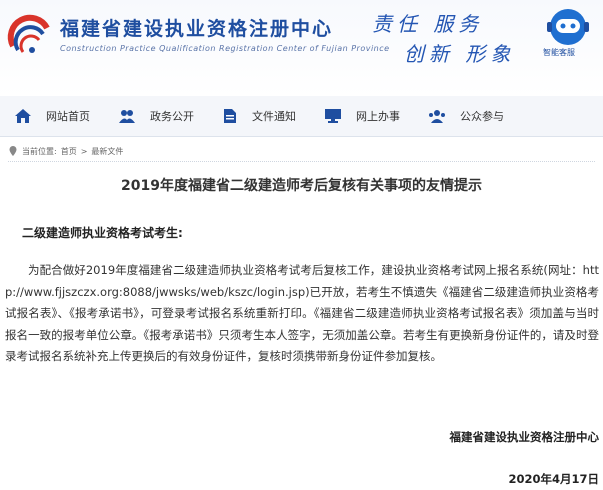  I want to click on nav-item-online-services: 网上办事, so click(369, 116).